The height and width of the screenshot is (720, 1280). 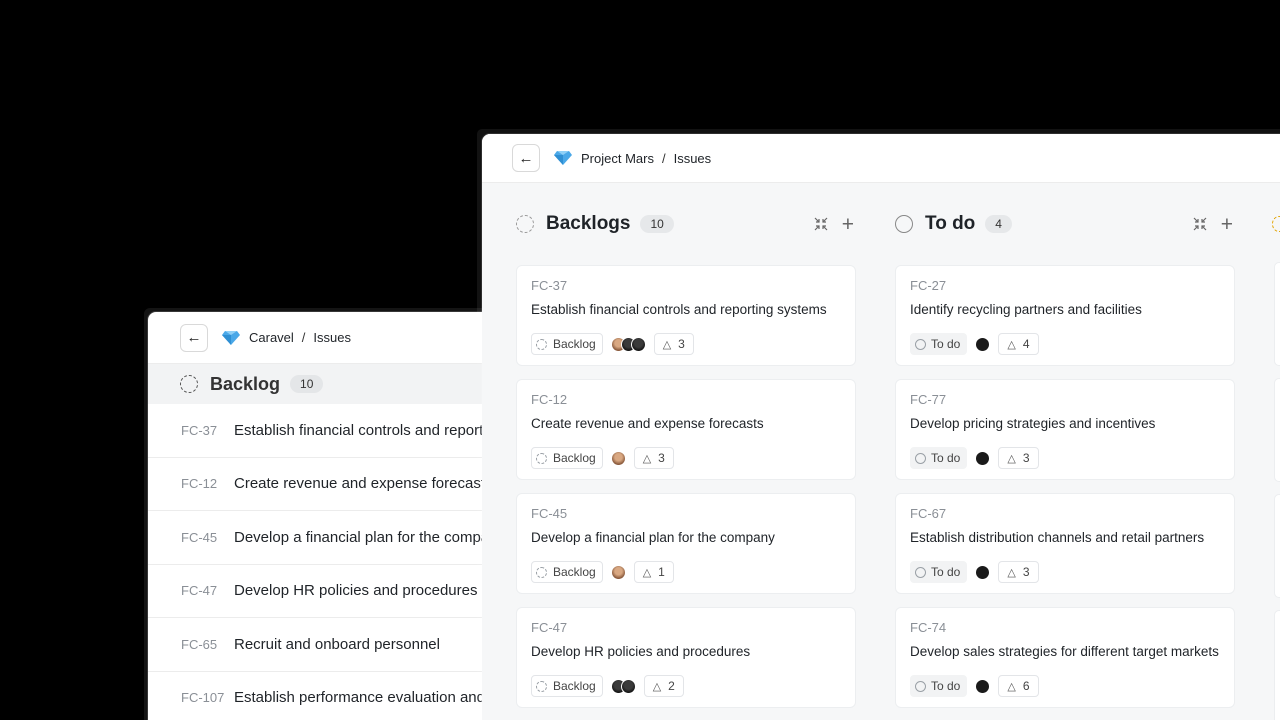 I want to click on issue-id: FC-12, so click(x=549, y=399).